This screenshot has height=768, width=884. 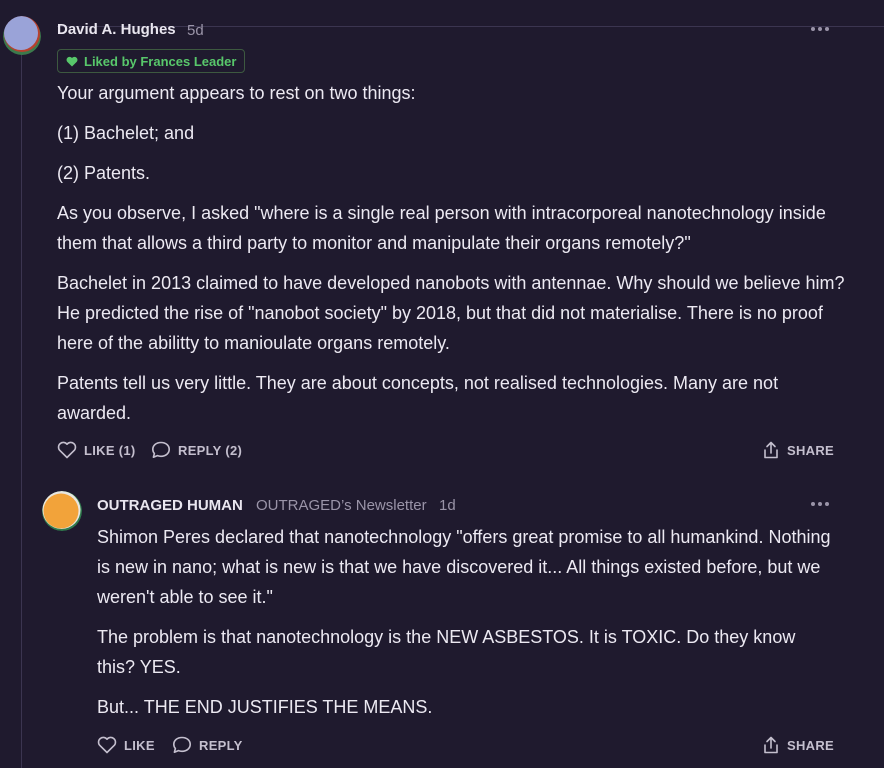 I want to click on reply-button: REPLY, so click(x=207, y=745).